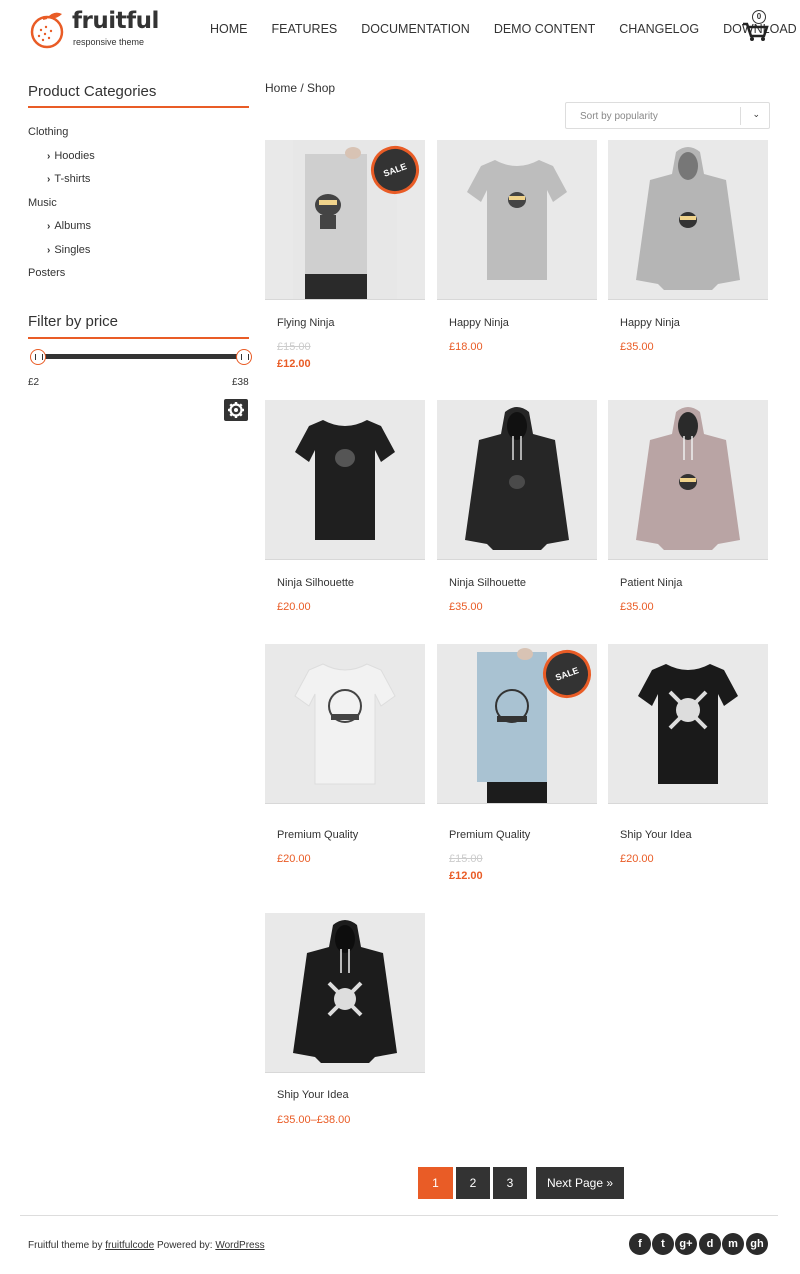 This screenshot has width=800, height=1274. Describe the element at coordinates (229, 29) in the screenshot. I see `nav-home: HOME` at that location.